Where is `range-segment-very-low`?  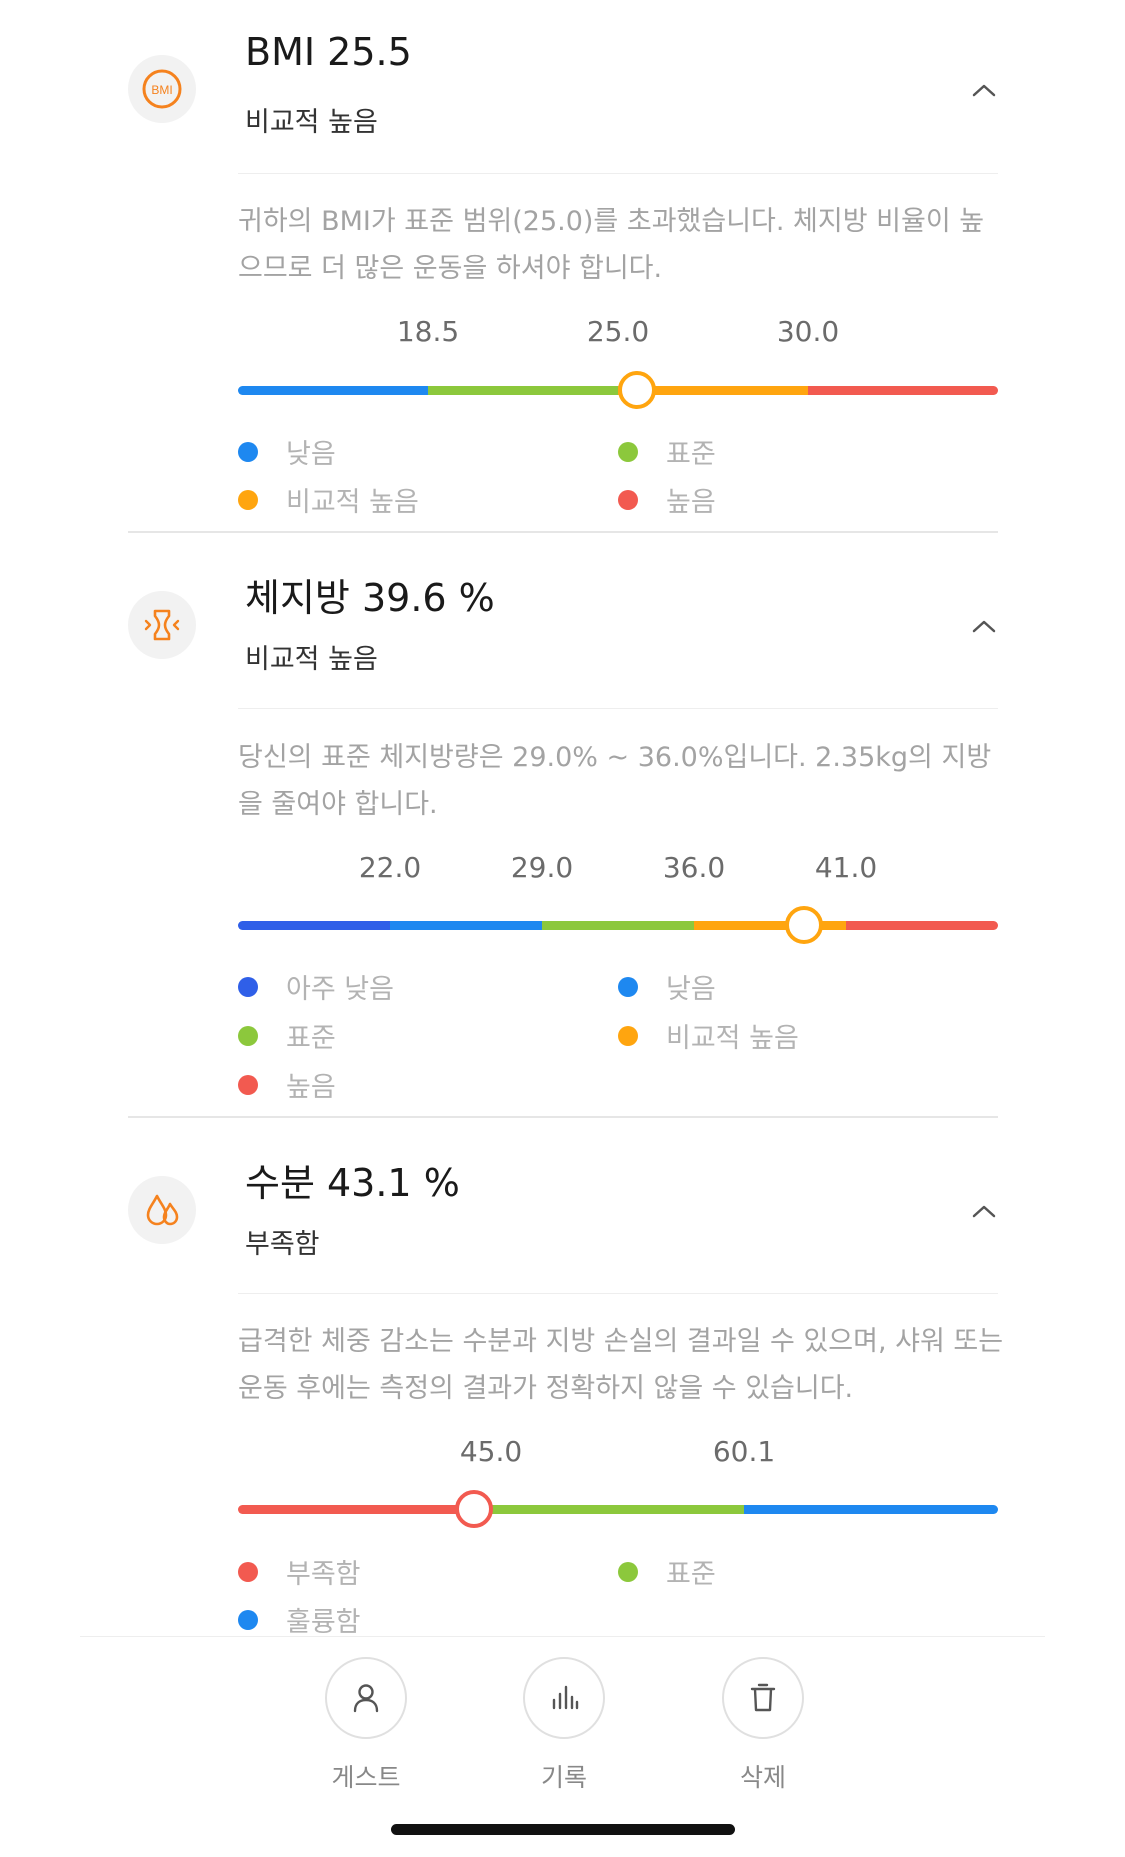
range-segment-very-low is located at coordinates (314, 925).